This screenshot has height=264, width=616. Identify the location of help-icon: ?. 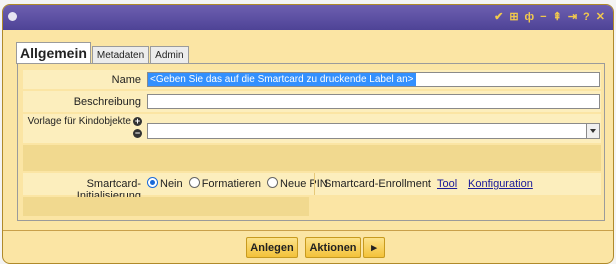
(586, 17).